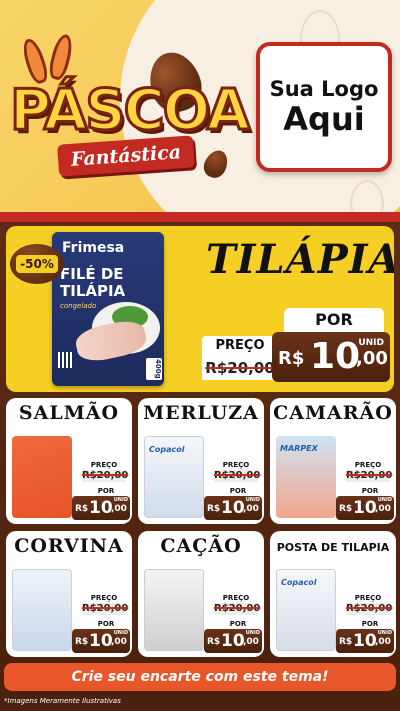 The width and height of the screenshot is (400, 711). I want to click on logo-text-line1: Sua Logo, so click(324, 89).